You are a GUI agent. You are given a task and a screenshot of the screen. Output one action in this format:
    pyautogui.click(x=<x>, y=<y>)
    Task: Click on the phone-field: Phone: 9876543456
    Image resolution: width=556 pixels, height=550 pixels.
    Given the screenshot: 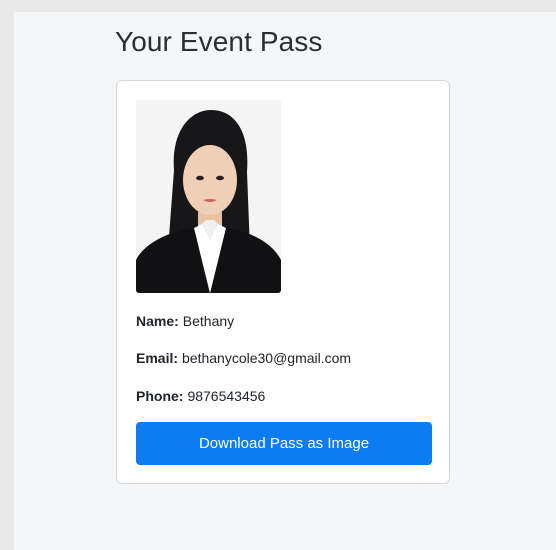 What is the action you would take?
    pyautogui.click(x=200, y=396)
    